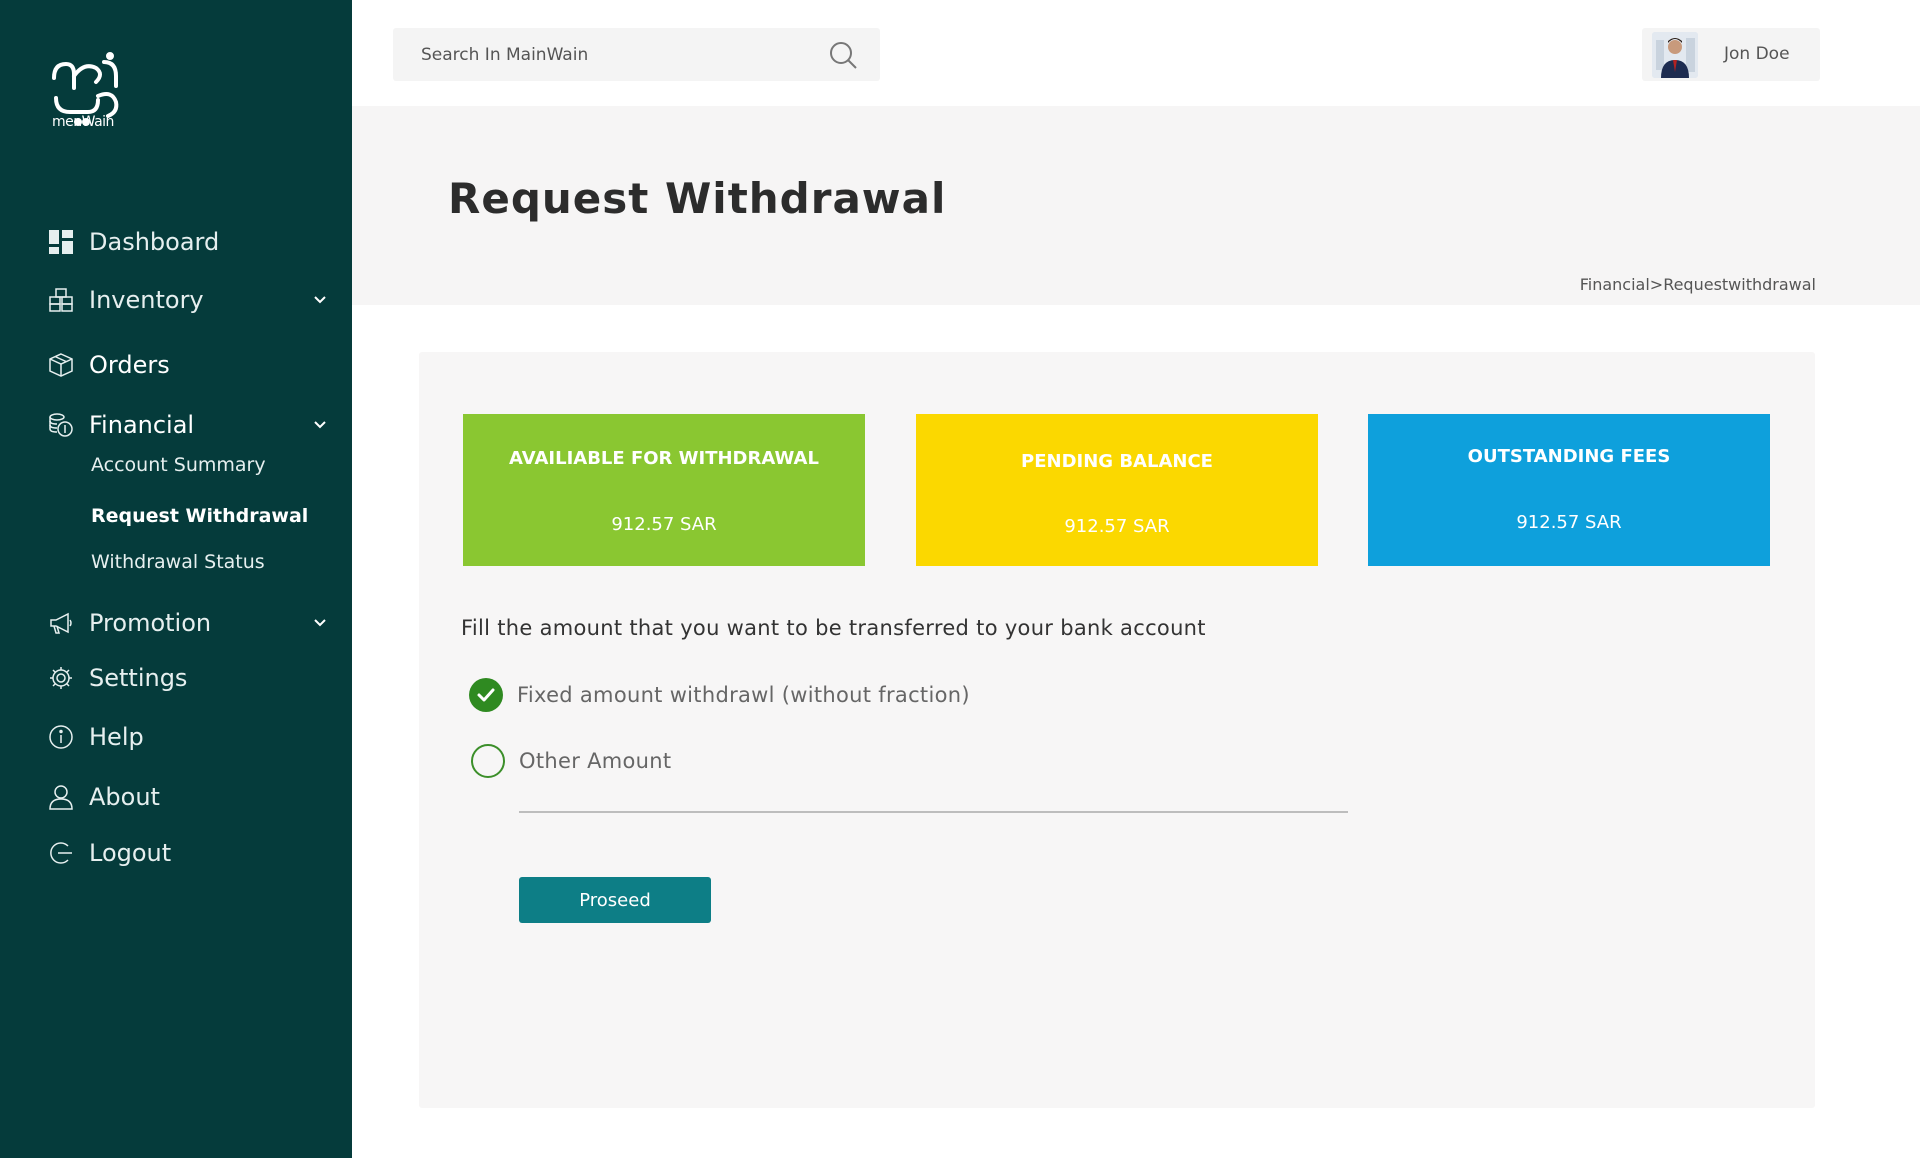 The image size is (1920, 1158). What do you see at coordinates (142, 425) in the screenshot?
I see `sidebar-item-label: Financial` at bounding box center [142, 425].